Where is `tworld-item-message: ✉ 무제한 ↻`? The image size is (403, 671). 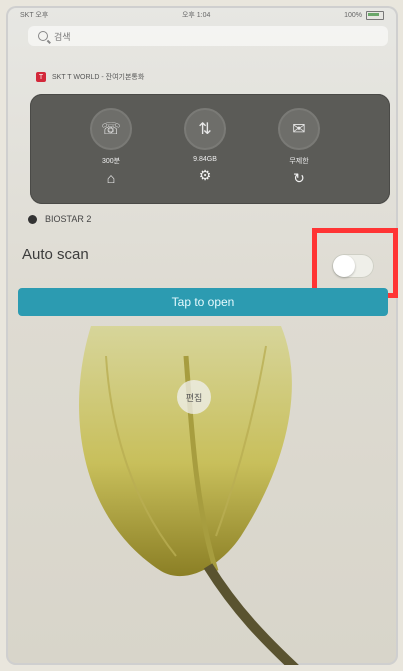 tworld-item-message: ✉ 무제한 ↻ is located at coordinates (299, 147).